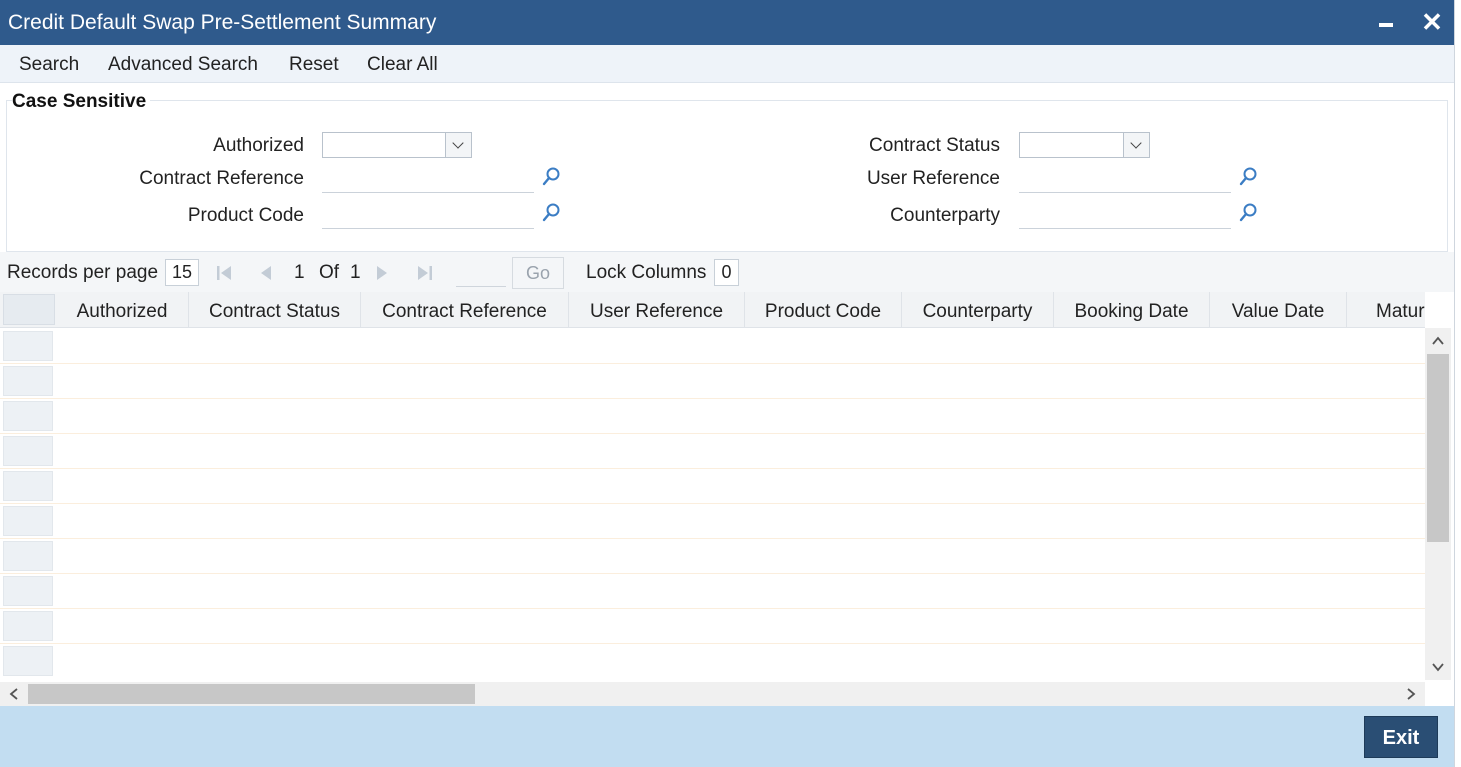 The image size is (1461, 767). What do you see at coordinates (1084, 145) in the screenshot?
I see `contract-status-select` at bounding box center [1084, 145].